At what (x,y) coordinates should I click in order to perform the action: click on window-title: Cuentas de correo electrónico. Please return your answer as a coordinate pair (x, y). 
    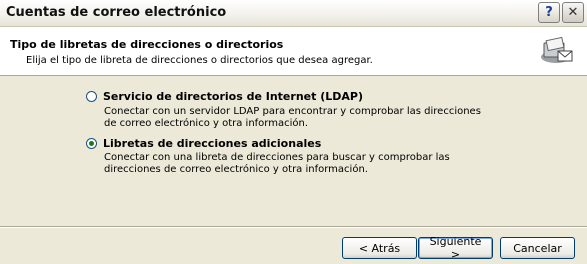
    Looking at the image, I should click on (116, 12).